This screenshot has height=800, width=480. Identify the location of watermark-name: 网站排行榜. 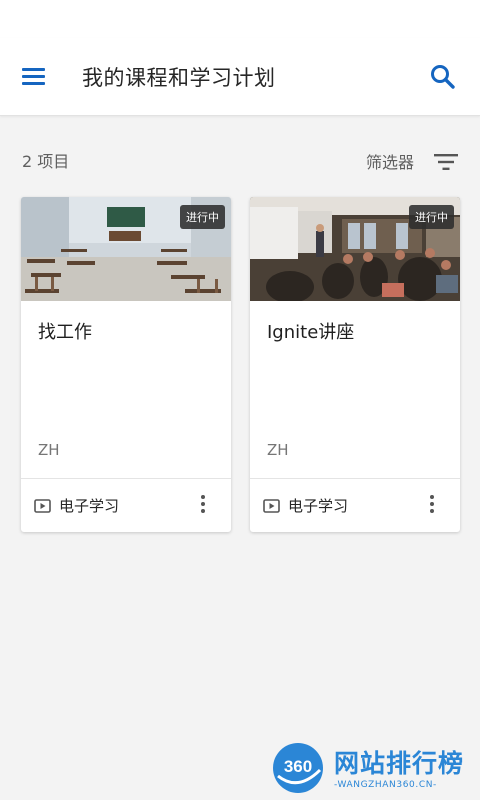
(399, 763).